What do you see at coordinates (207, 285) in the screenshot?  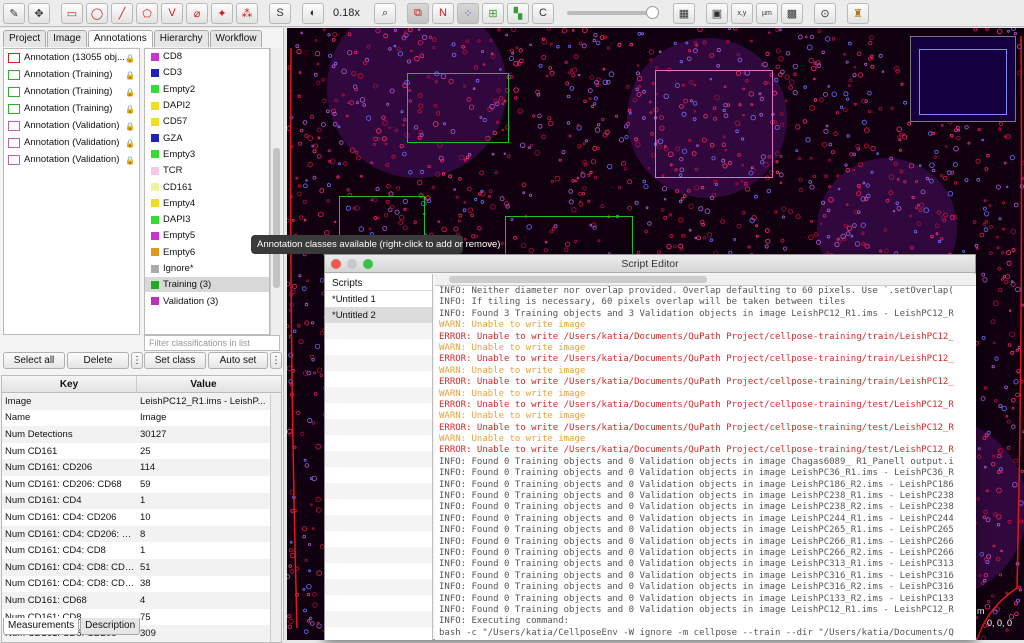 I see `class-list-item: Training (3)` at bounding box center [207, 285].